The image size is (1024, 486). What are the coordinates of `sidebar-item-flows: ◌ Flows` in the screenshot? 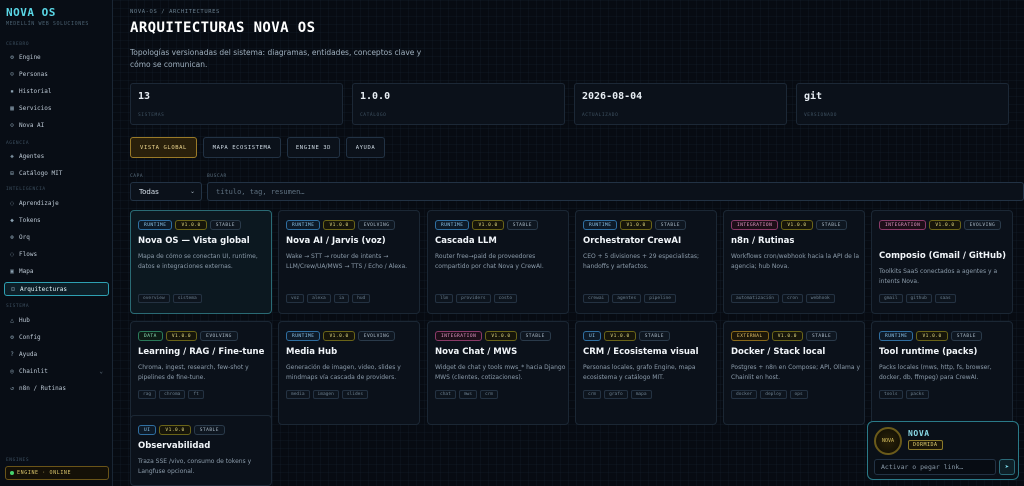 It's located at (56, 254).